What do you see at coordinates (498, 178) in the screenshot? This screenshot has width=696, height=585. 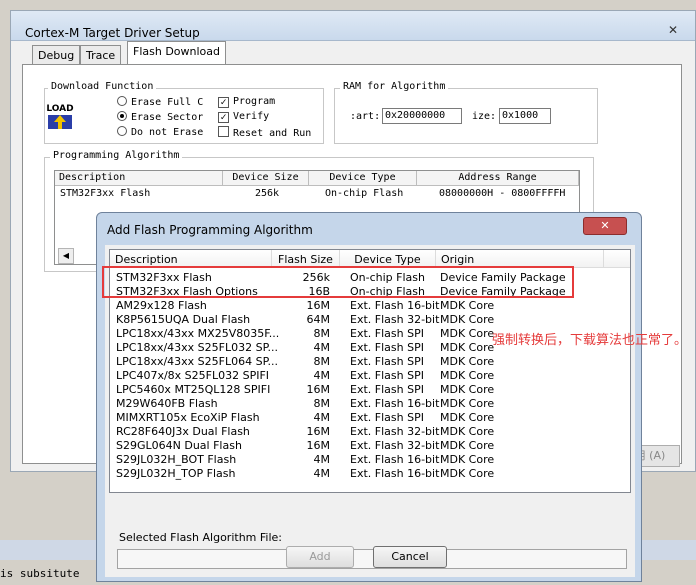 I see `column-header-address-range: Address Range` at bounding box center [498, 178].